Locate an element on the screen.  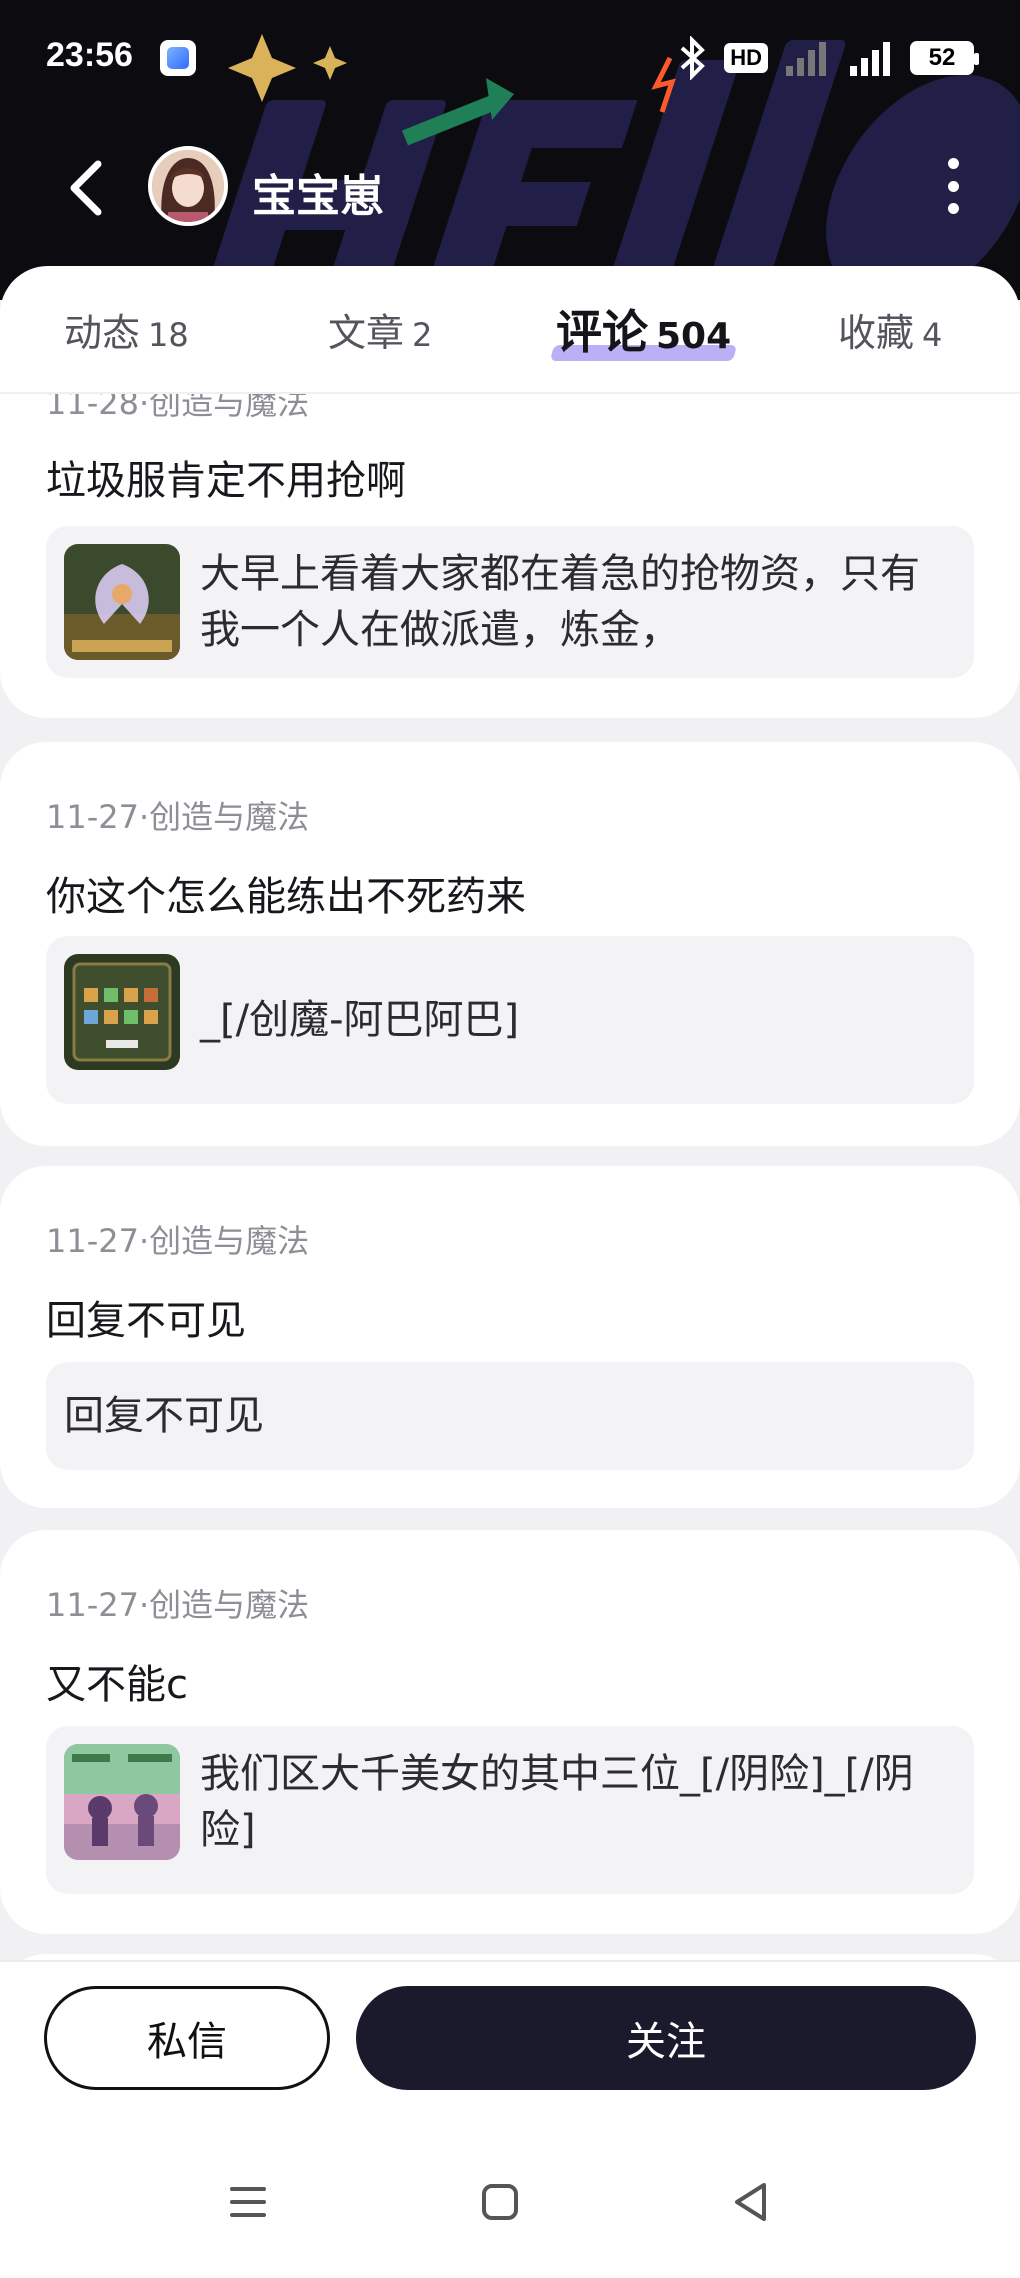
avatar is located at coordinates (188, 186).